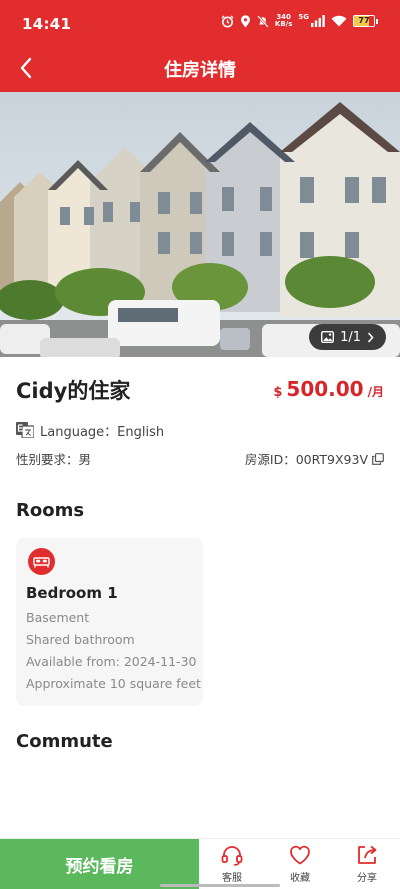 Image resolution: width=400 pixels, height=889 pixels. I want to click on photo-counter-text: 1/1, so click(350, 337).